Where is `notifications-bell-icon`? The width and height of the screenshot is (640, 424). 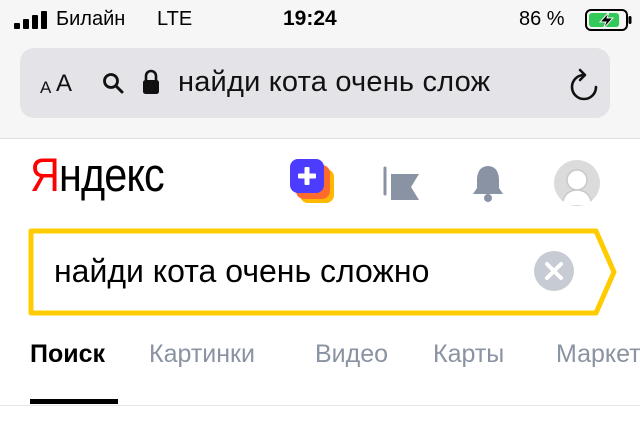
notifications-bell-icon is located at coordinates (488, 183).